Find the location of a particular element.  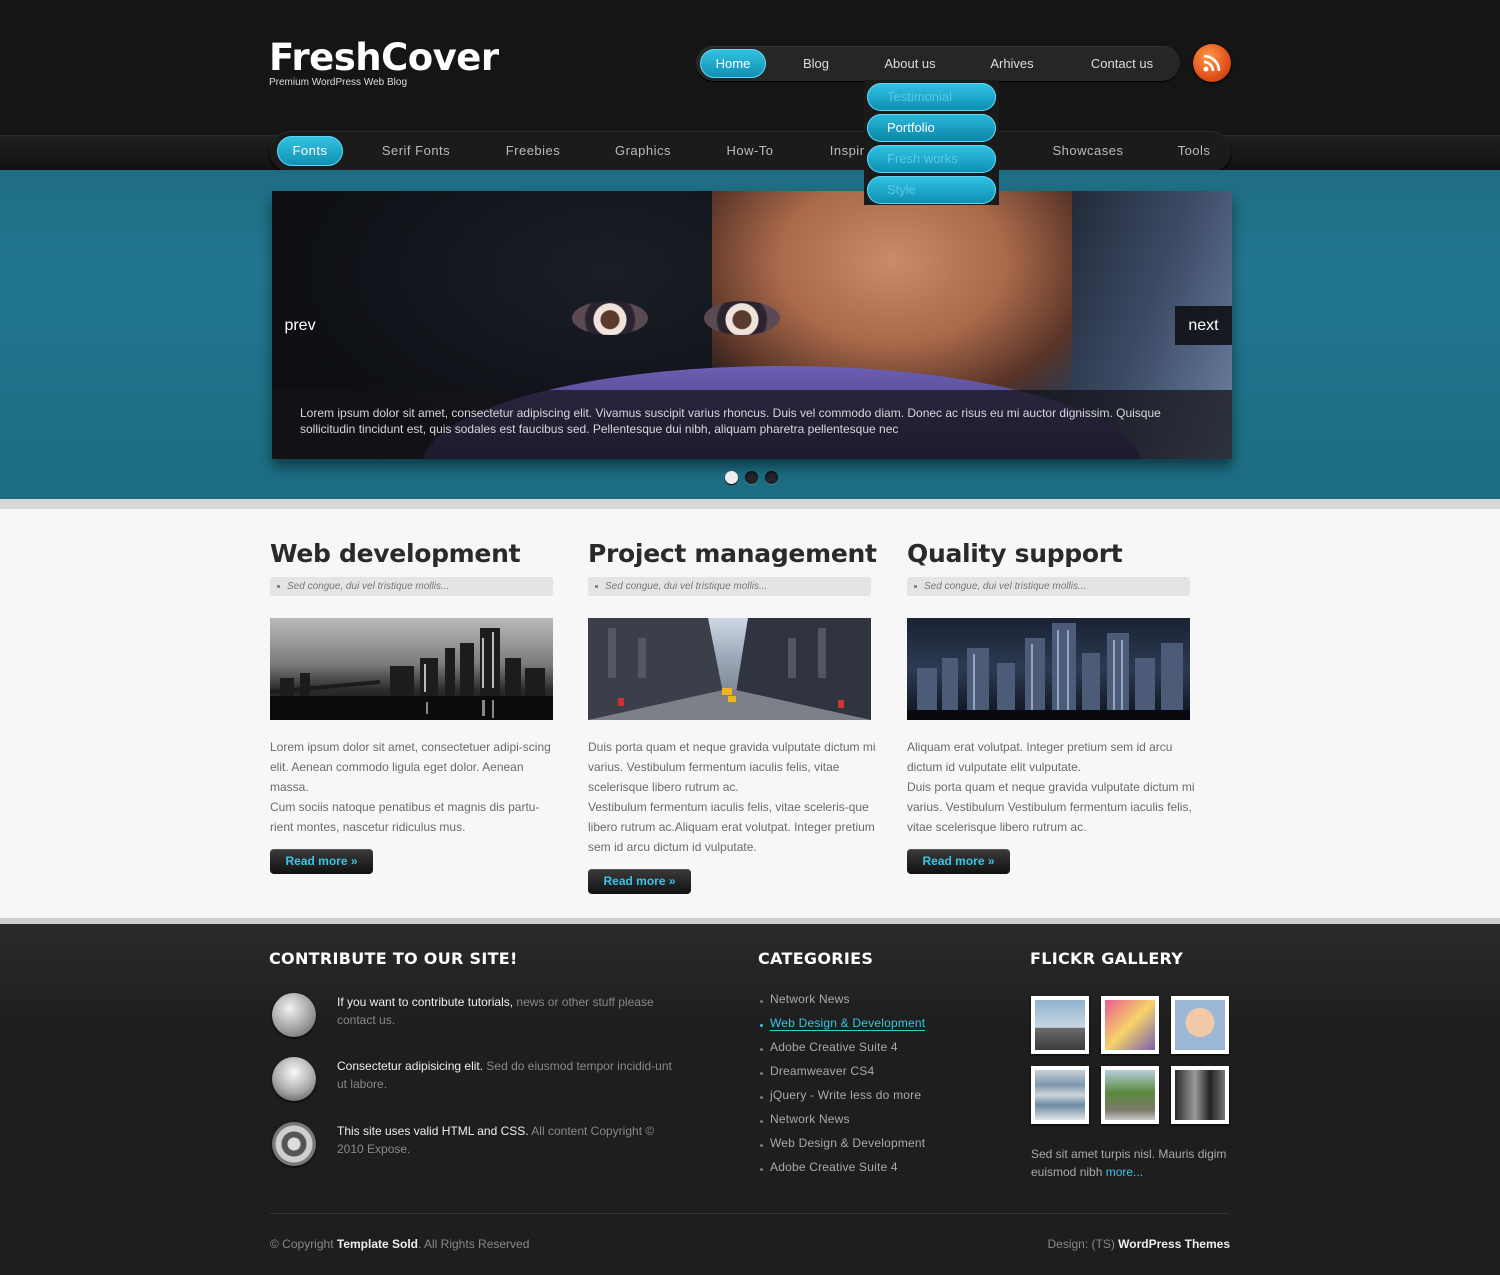

category-label: Web Design & Development is located at coordinates (848, 1023).